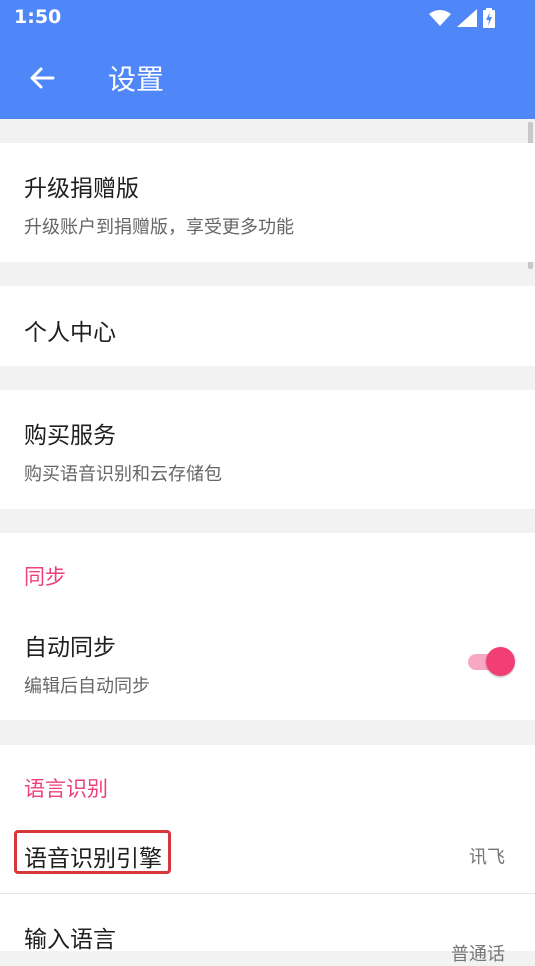 The height and width of the screenshot is (966, 535). I want to click on toggle-thumb, so click(500, 661).